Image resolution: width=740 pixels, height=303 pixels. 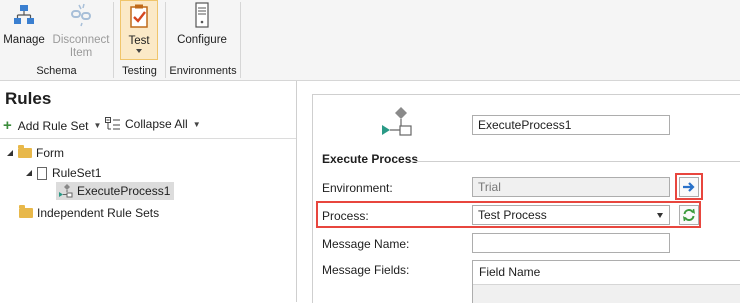 I want to click on message-fields-label: Message Fields:, so click(x=366, y=270).